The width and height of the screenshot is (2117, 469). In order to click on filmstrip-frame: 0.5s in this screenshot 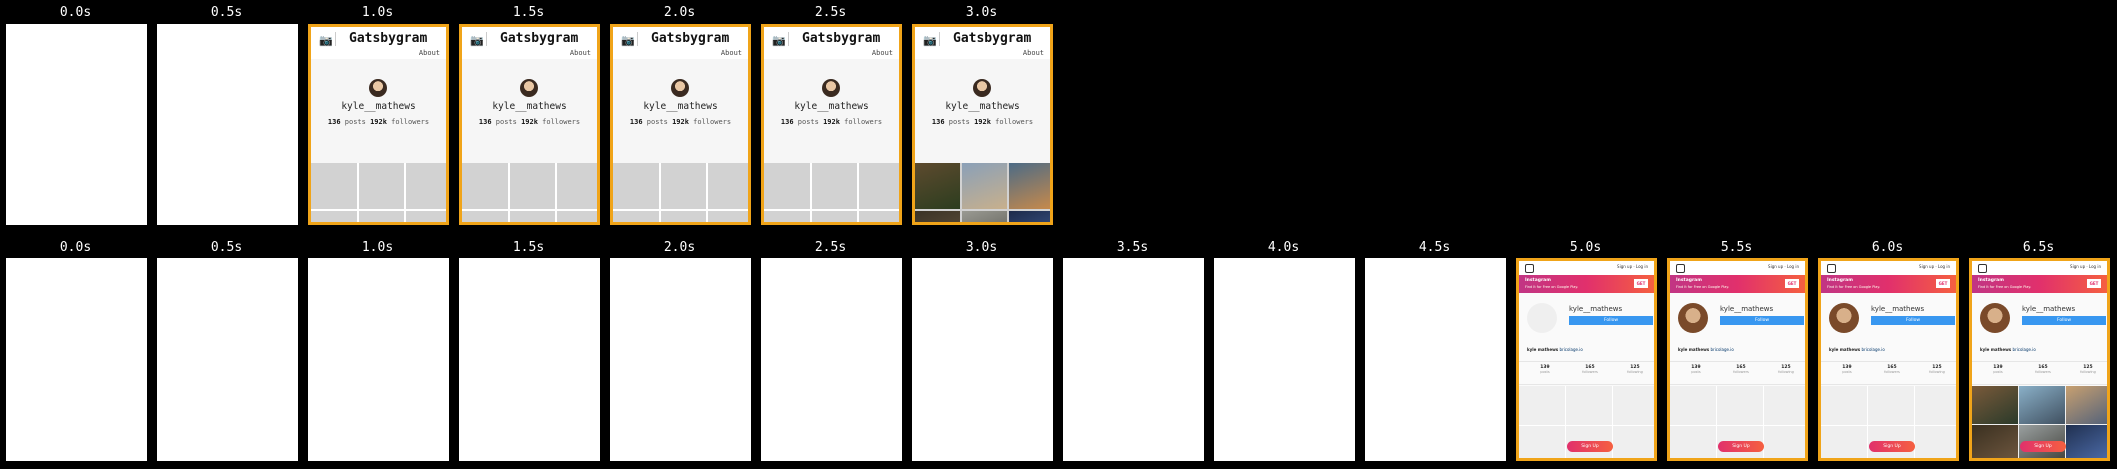, I will do `click(226, 117)`.